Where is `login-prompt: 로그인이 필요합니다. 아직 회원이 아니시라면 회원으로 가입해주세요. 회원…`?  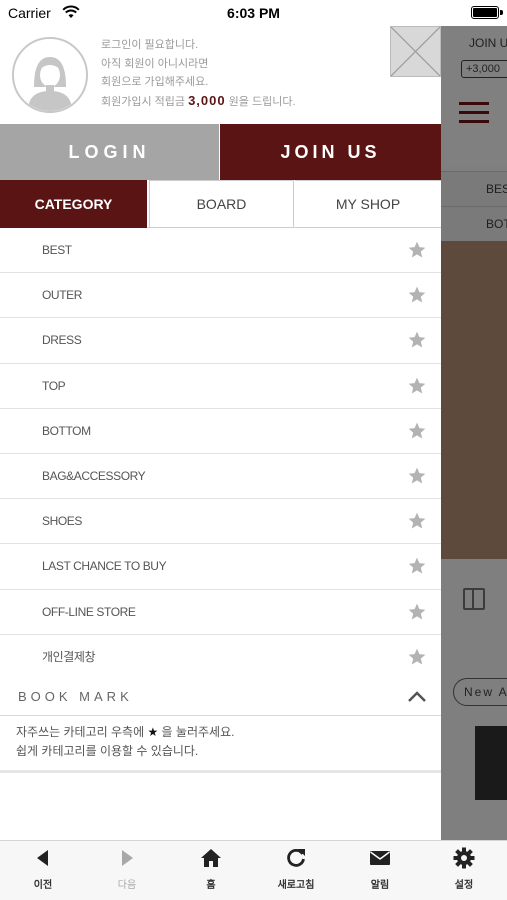 login-prompt: 로그인이 필요합니다. 아직 회원이 아니시라면 회원으로 가입해주세요. 회원… is located at coordinates (198, 73).